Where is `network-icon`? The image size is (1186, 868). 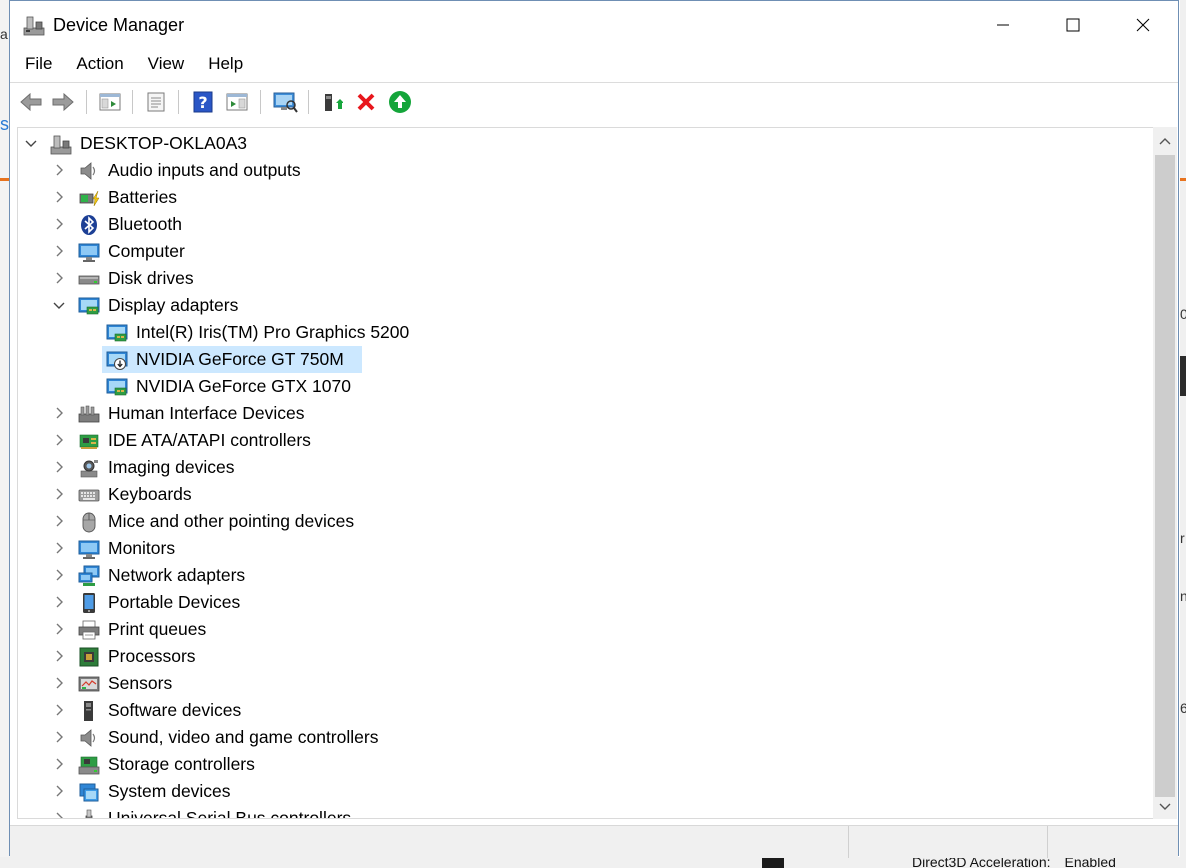 network-icon is located at coordinates (89, 576).